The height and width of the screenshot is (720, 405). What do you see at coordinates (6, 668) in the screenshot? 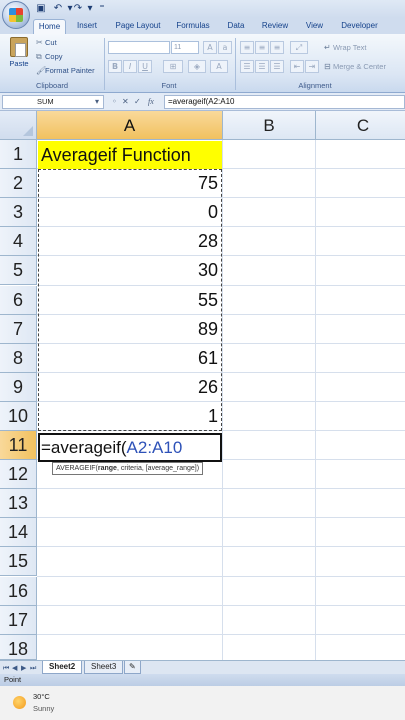
I see `first-sheet-icon: ⏮` at bounding box center [6, 668].